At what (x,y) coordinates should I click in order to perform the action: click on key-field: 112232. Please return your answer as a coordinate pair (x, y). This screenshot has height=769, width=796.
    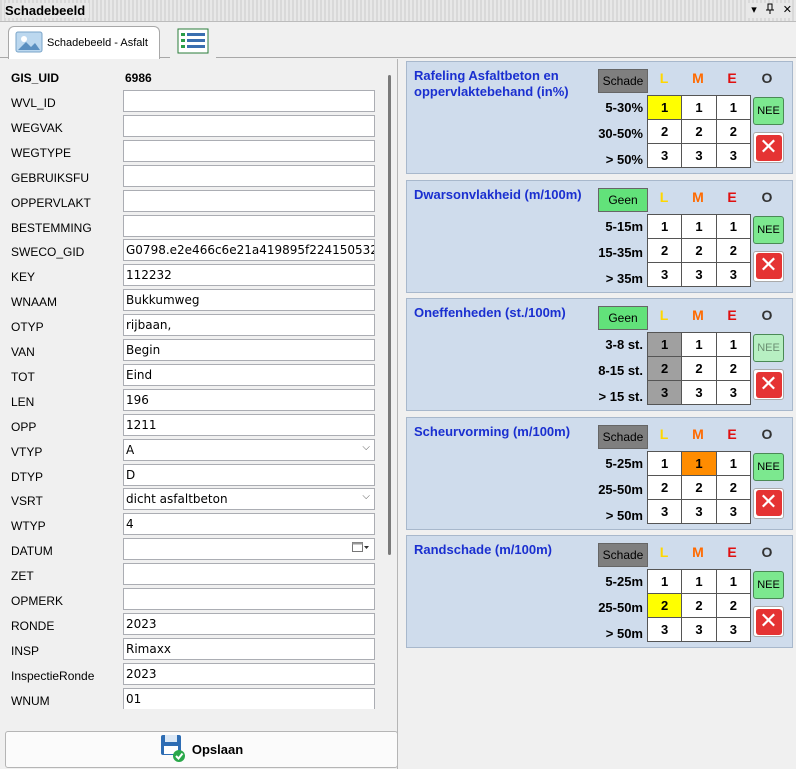
    Looking at the image, I should click on (249, 275).